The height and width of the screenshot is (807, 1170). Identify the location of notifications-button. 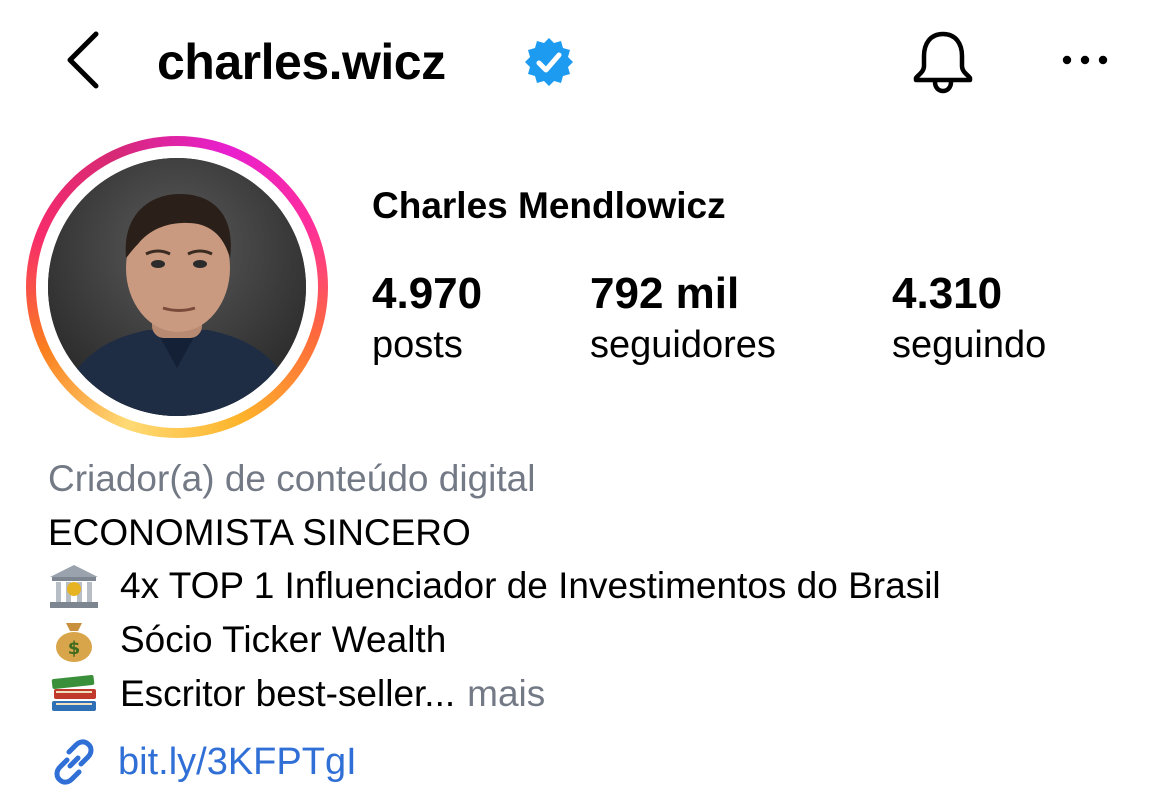
(943, 61).